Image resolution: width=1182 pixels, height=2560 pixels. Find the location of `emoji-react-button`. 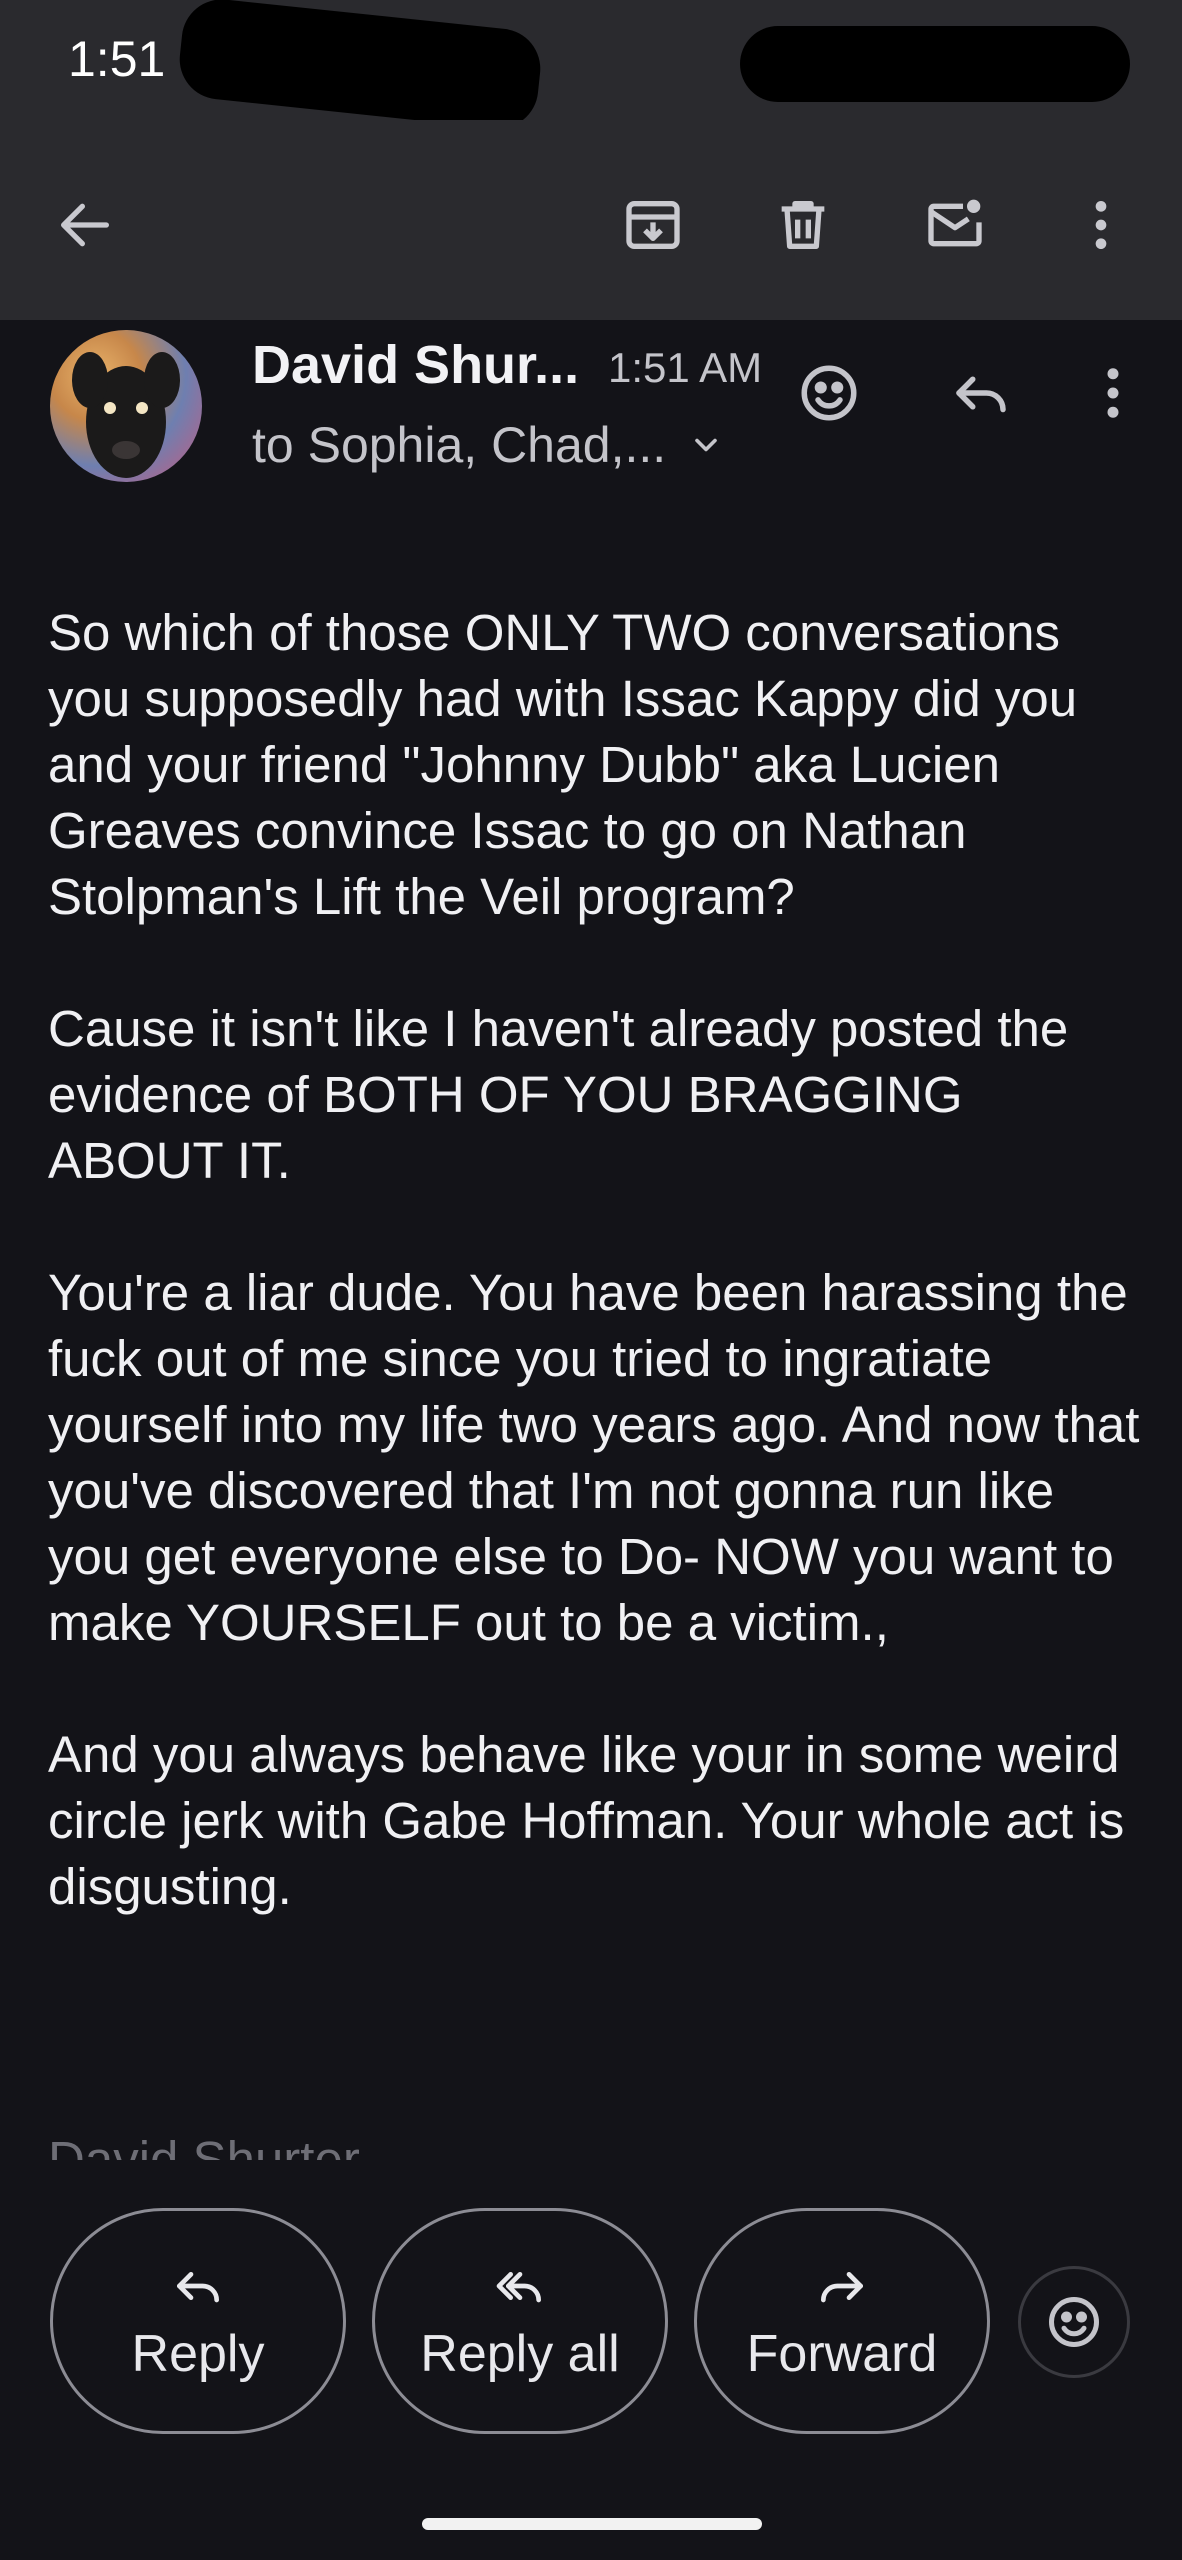

emoji-react-button is located at coordinates (1074, 2322).